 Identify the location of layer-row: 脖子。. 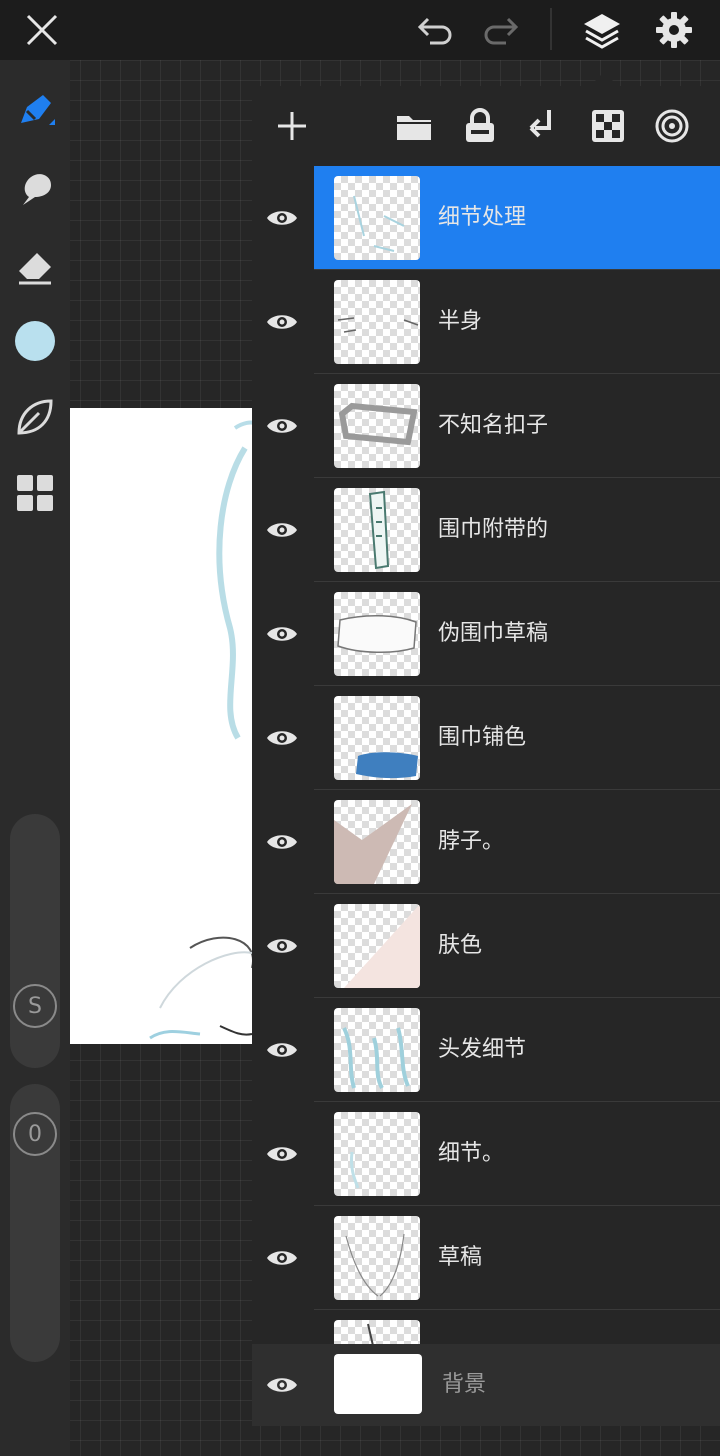
(486, 842).